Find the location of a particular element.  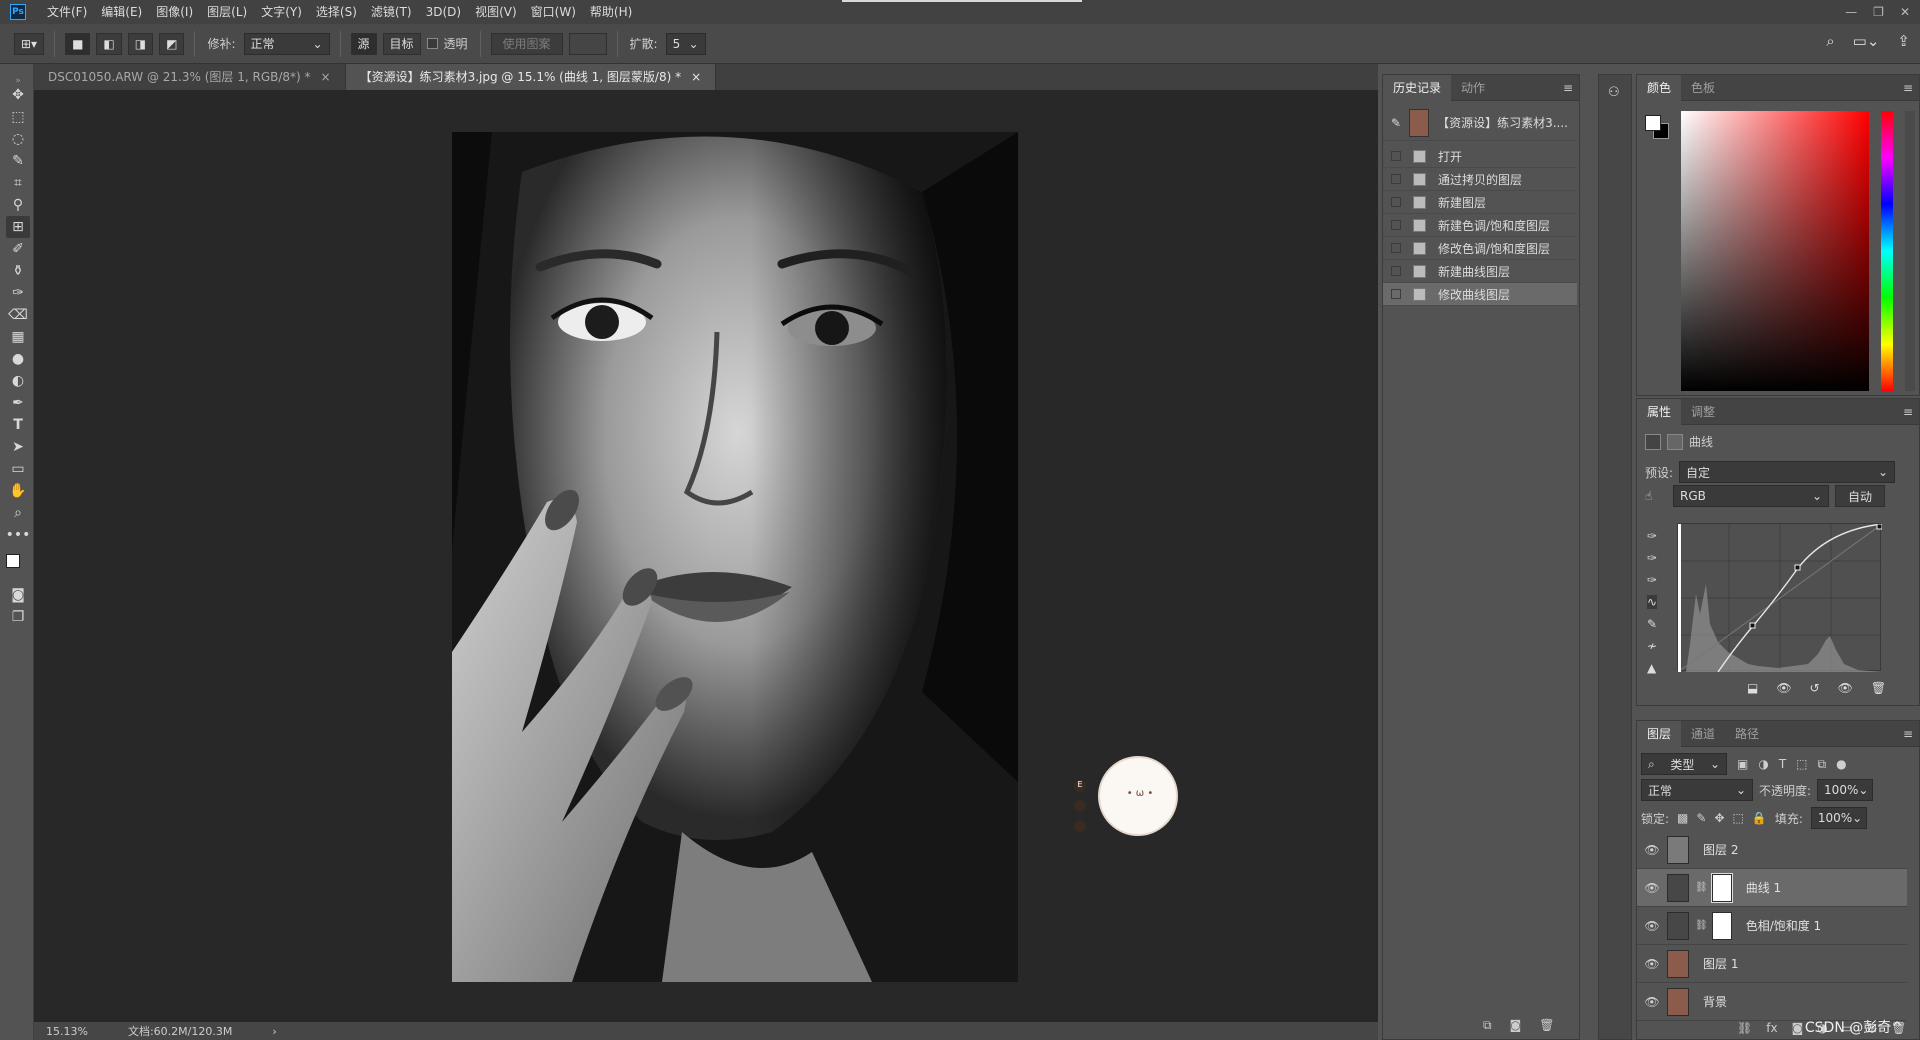

layer-mask-thumbnail is located at coordinates (1721, 925).